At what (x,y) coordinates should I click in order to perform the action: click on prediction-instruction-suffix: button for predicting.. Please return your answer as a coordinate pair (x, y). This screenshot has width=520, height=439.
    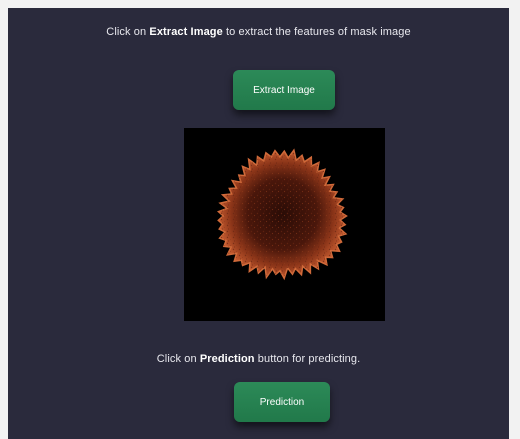
    Looking at the image, I should click on (307, 359).